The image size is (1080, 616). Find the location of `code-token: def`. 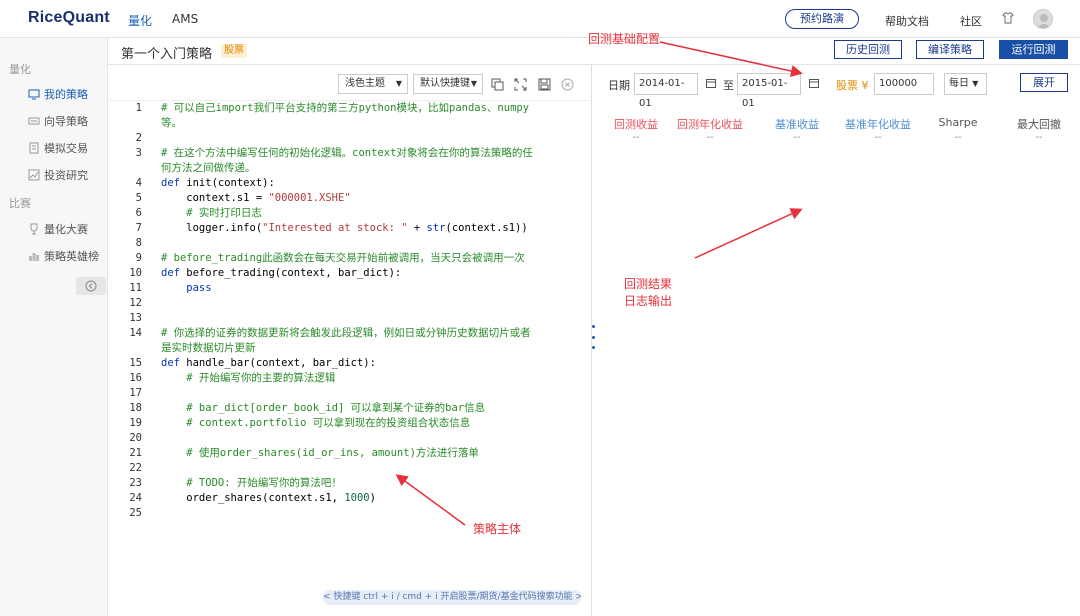

code-token: def is located at coordinates (170, 273).